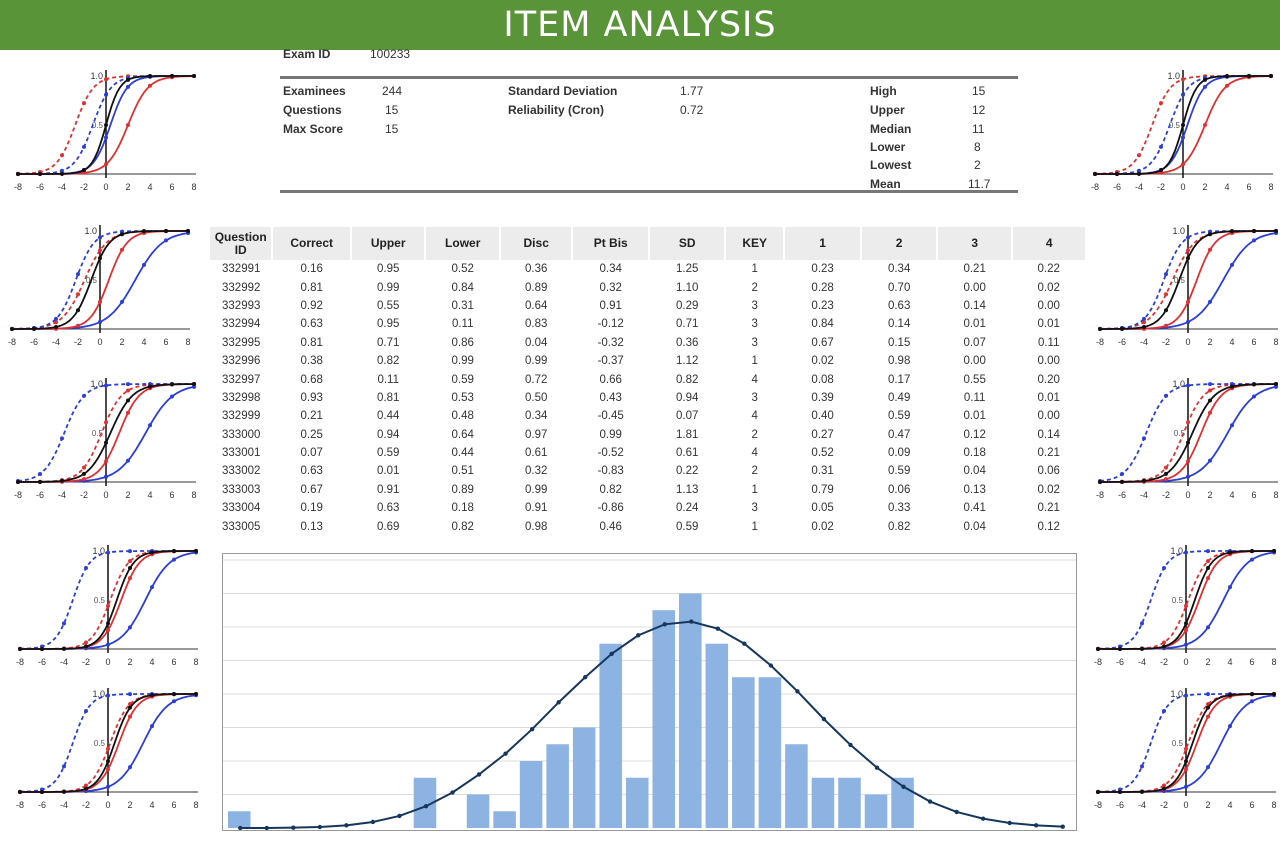  Describe the element at coordinates (392, 91) in the screenshot. I see `examinees-value: 244` at that location.